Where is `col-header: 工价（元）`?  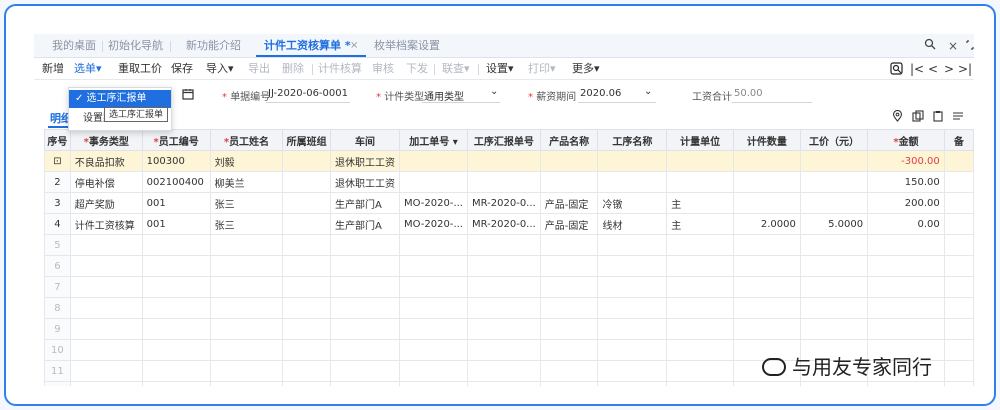
col-header: 工价（元） is located at coordinates (834, 140).